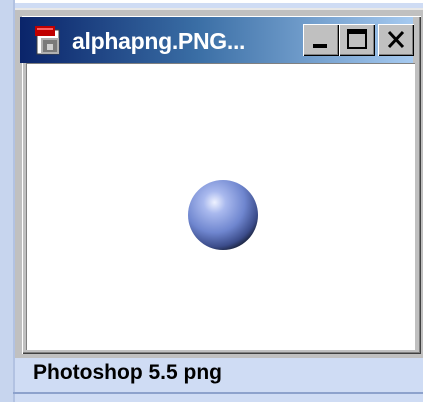 This screenshot has width=423, height=402. Describe the element at coordinates (218, 393) in the screenshot. I see `bottom-border-line` at that location.